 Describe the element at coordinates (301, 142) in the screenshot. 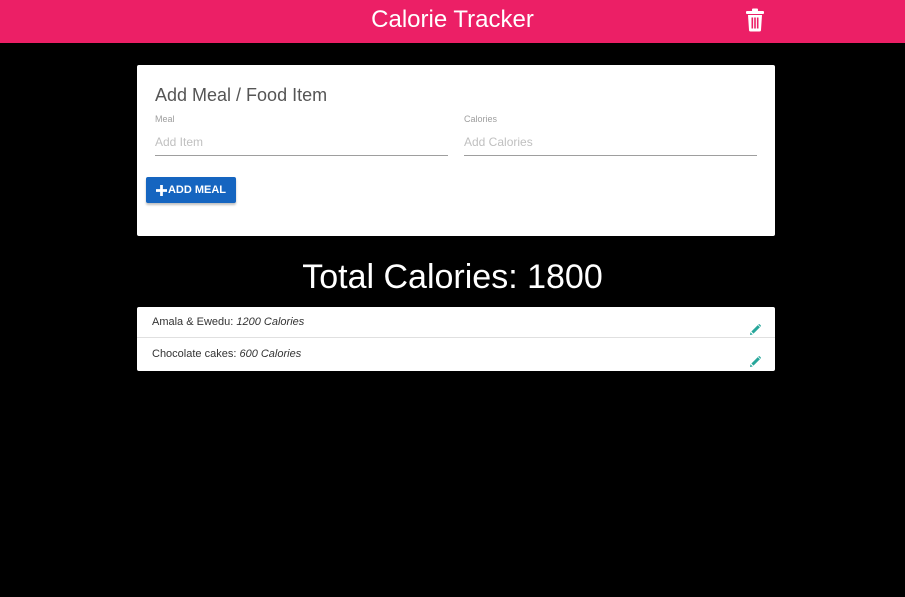

I see `meal-input` at that location.